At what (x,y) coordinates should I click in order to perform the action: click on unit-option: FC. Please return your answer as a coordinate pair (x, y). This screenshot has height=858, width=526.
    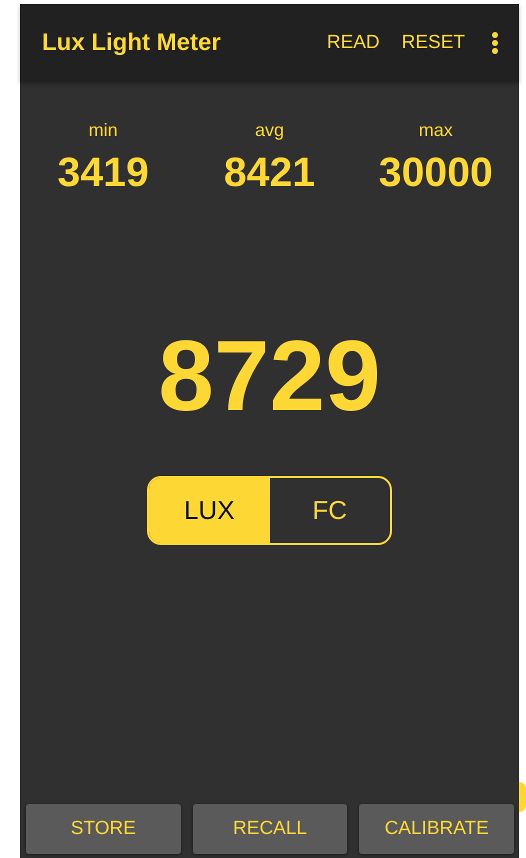
    Looking at the image, I should click on (330, 510).